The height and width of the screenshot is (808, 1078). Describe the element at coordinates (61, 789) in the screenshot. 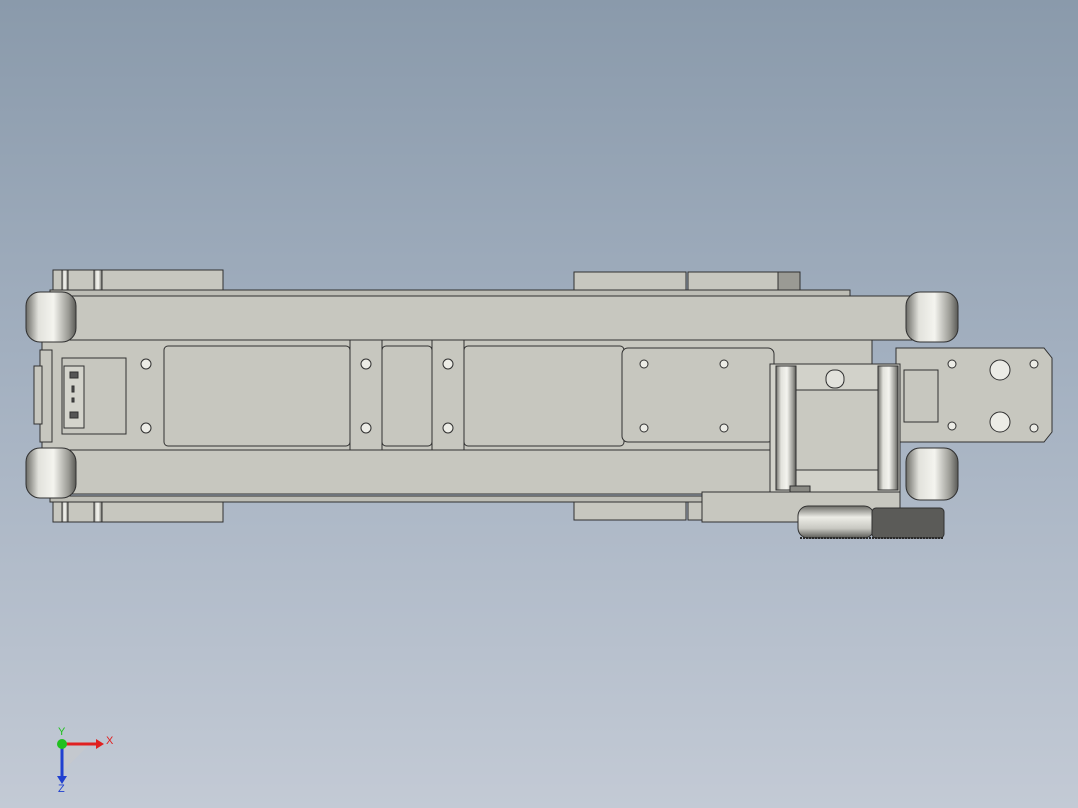

I see `z-axis-label: Z` at that location.